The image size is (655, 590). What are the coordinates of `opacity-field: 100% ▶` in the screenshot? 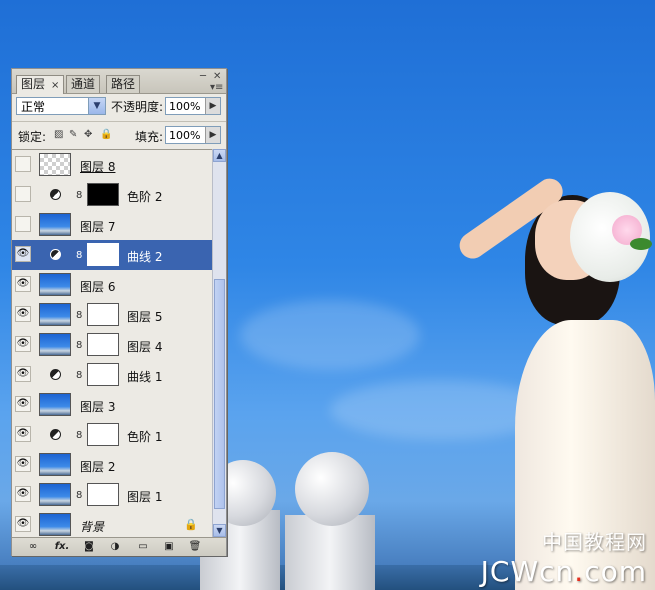 It's located at (193, 106).